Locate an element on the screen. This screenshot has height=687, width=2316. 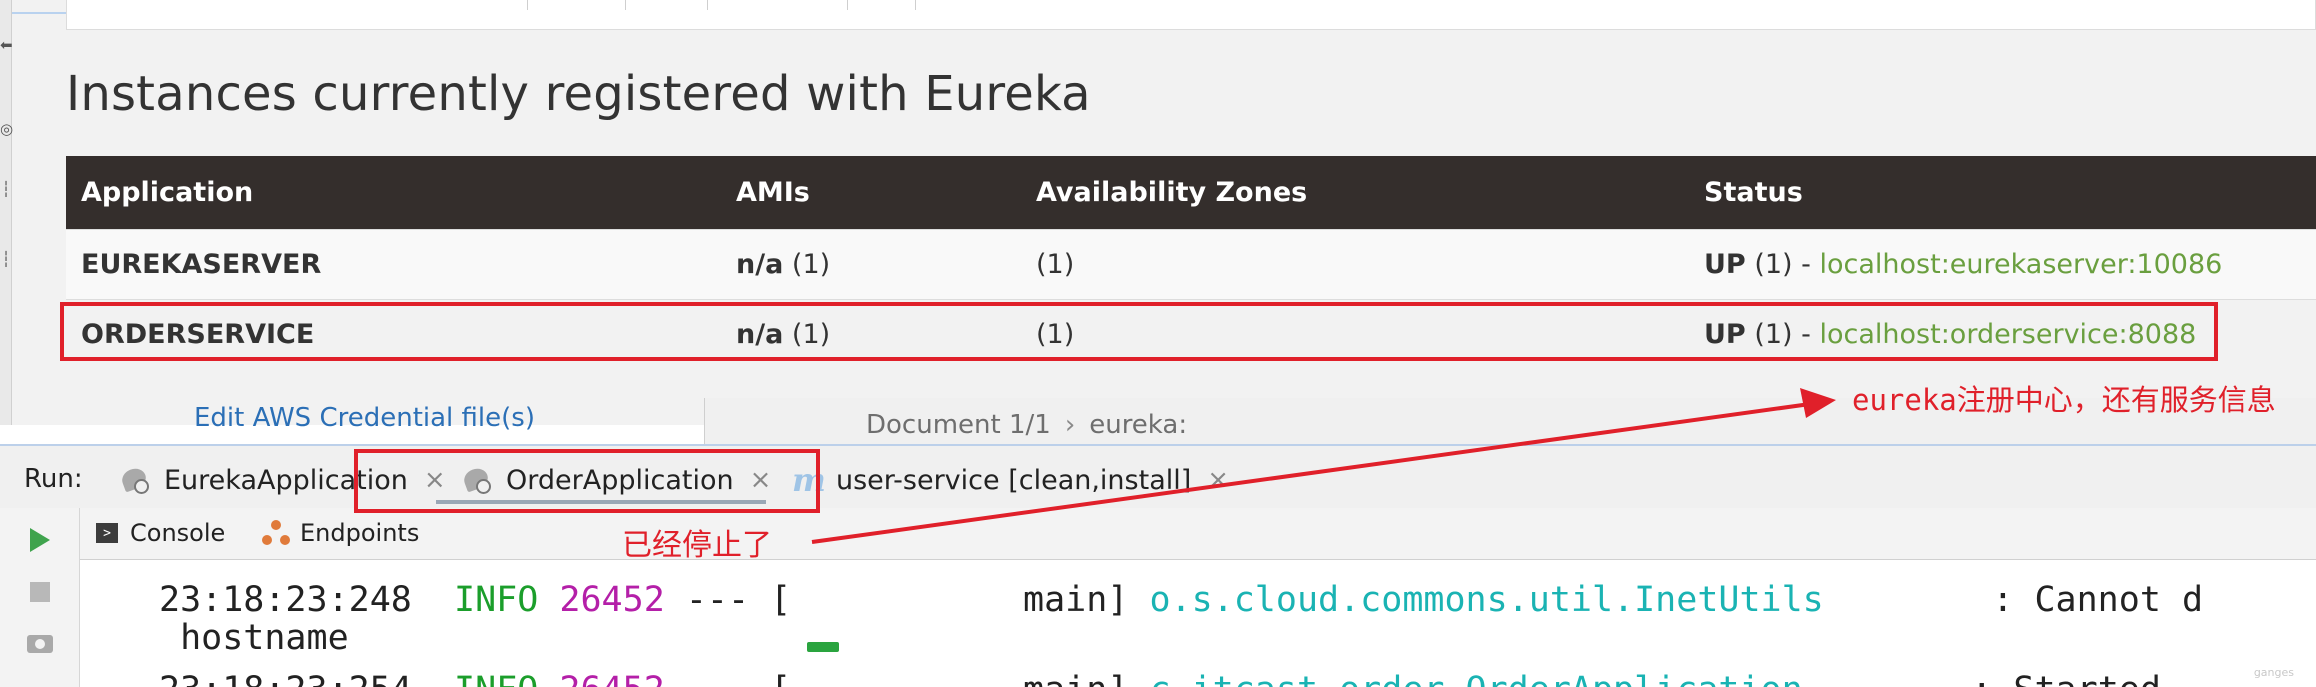
close-icon: × is located at coordinates (1218, 480).